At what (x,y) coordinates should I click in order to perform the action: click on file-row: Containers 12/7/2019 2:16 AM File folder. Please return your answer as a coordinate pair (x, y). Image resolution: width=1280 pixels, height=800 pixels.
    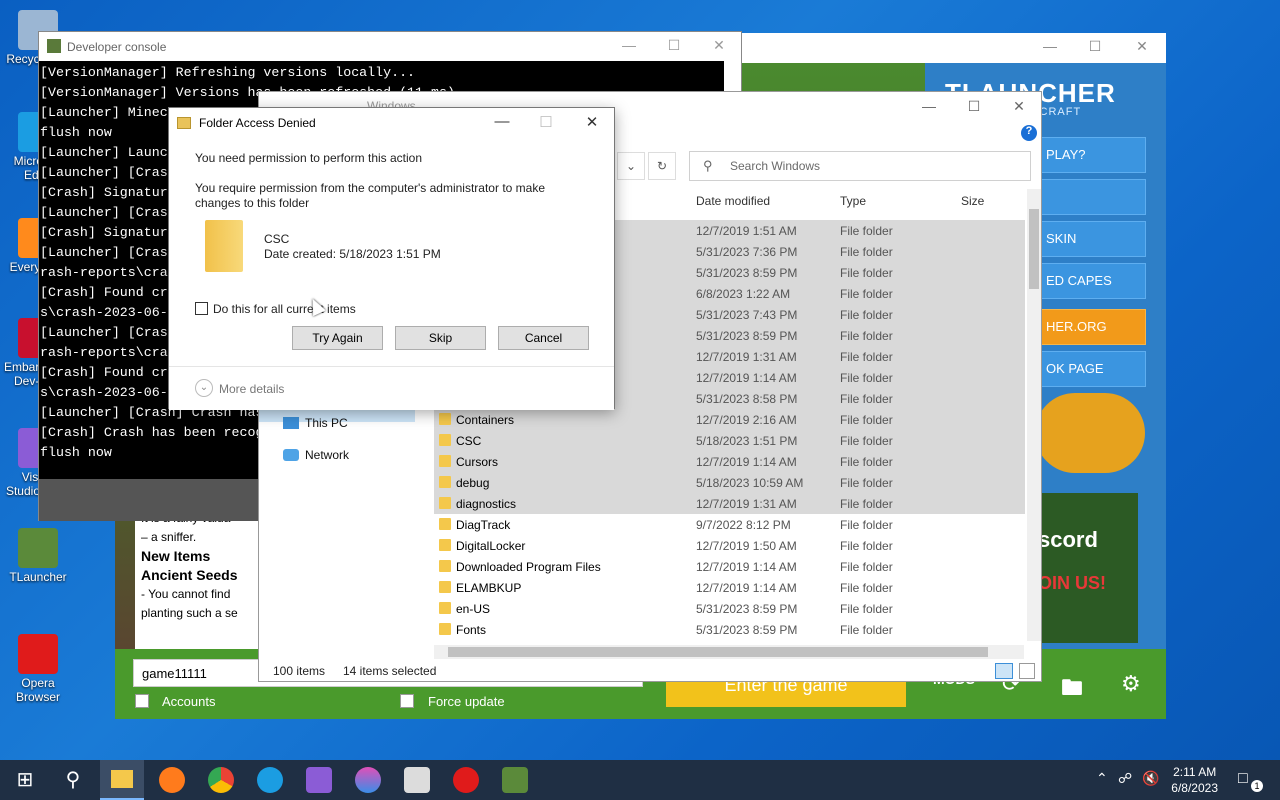
    Looking at the image, I should click on (729, 419).